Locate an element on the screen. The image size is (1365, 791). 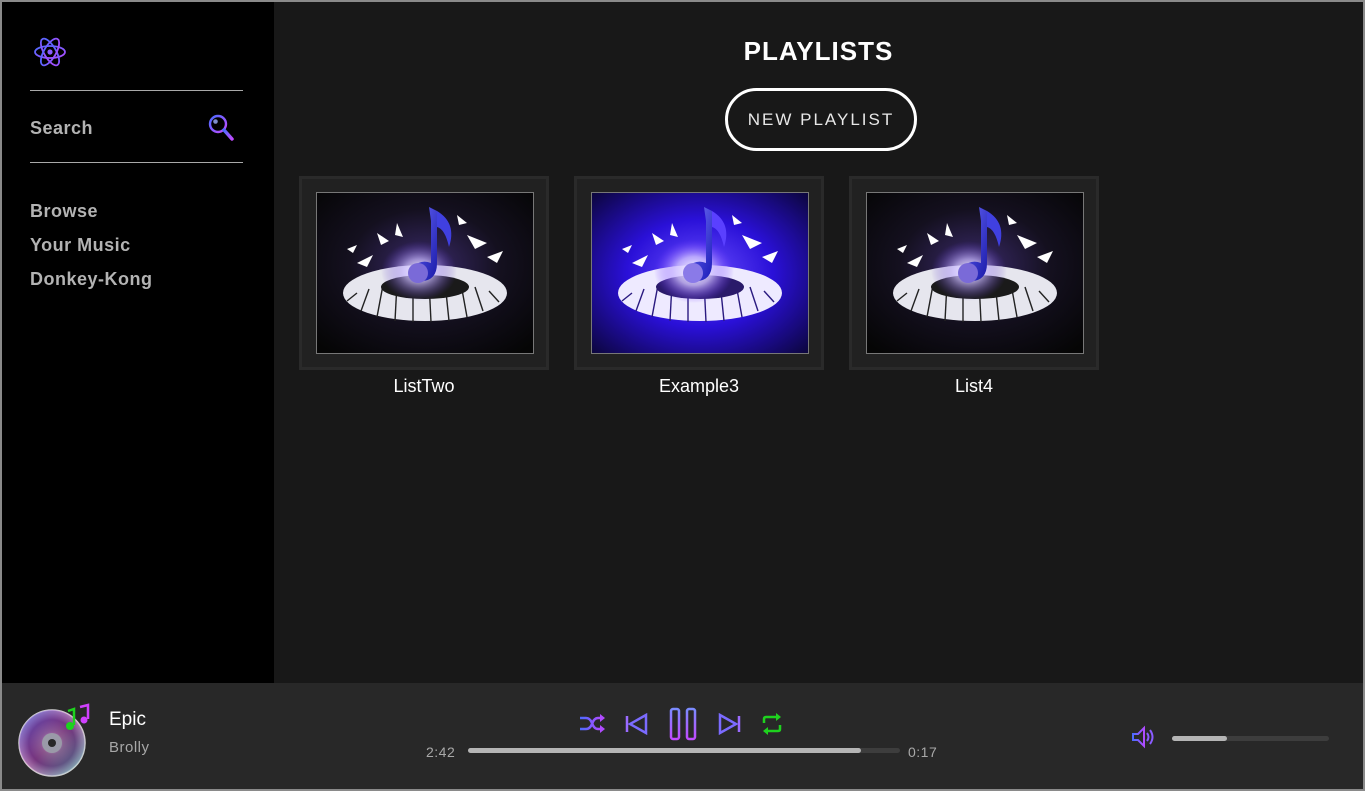
repeat-icon is located at coordinates (772, 724).